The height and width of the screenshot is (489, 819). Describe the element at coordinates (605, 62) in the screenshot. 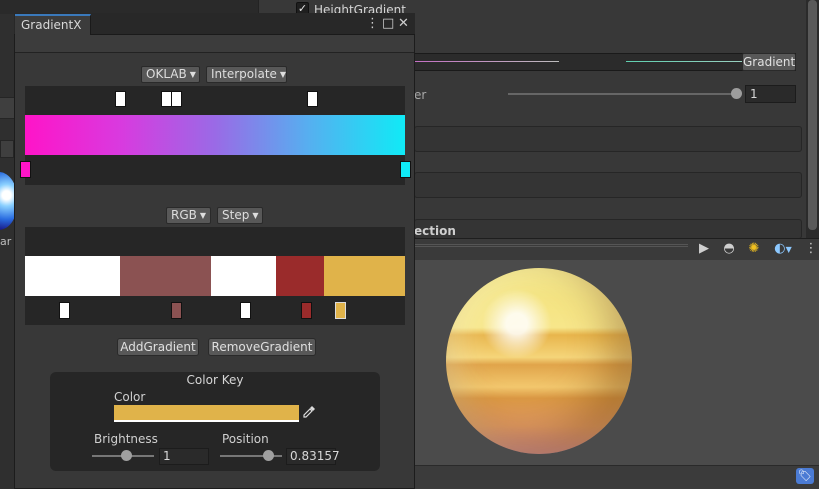

I see `gradient-field` at that location.